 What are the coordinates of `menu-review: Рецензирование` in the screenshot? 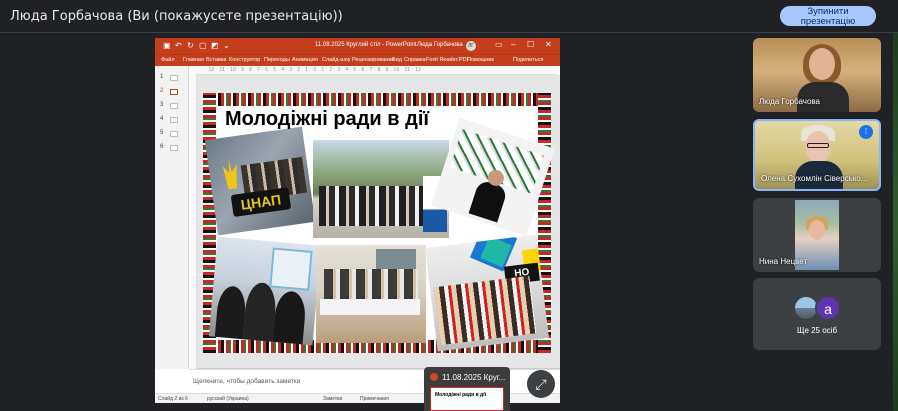 It's located at (373, 60).